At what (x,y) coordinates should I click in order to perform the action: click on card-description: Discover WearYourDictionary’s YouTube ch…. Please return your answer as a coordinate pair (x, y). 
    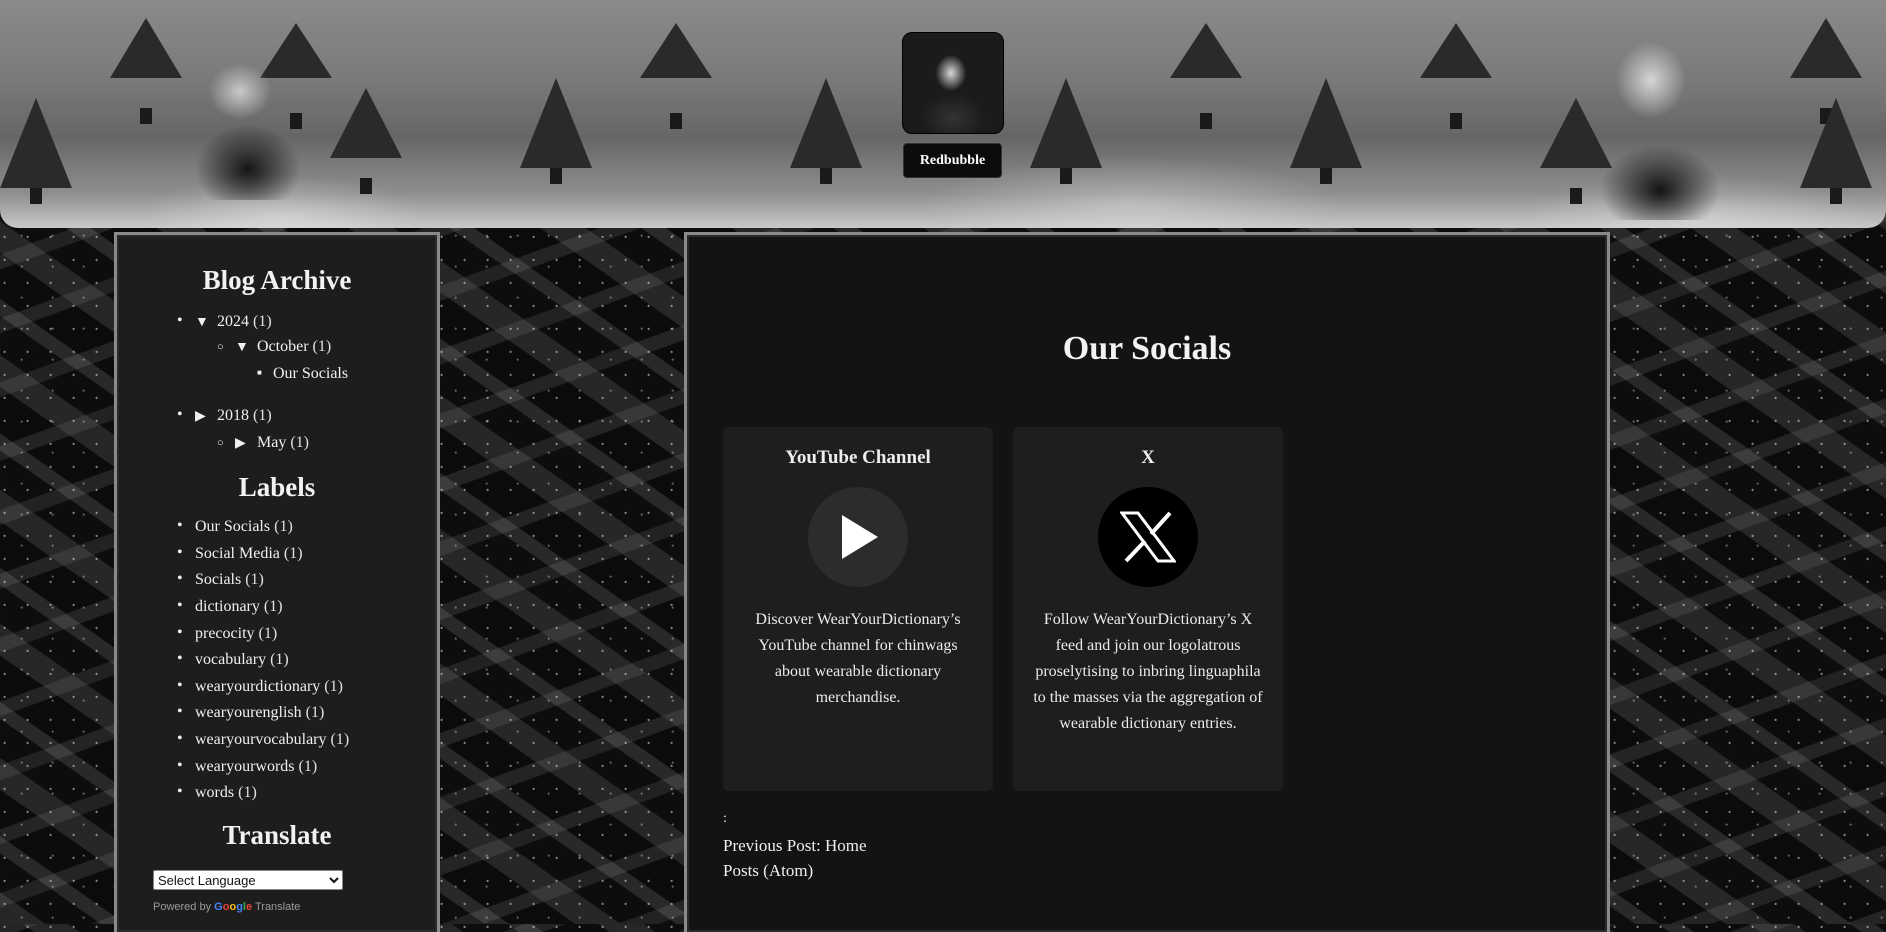
    Looking at the image, I should click on (858, 658).